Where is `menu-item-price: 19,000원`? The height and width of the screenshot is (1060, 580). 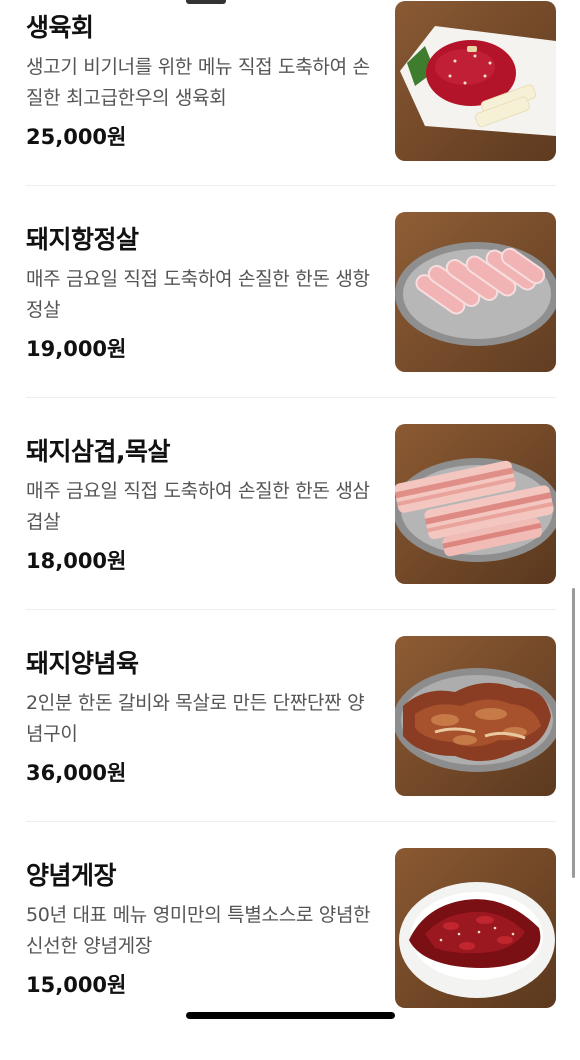
menu-item-price: 19,000원 is located at coordinates (76, 349).